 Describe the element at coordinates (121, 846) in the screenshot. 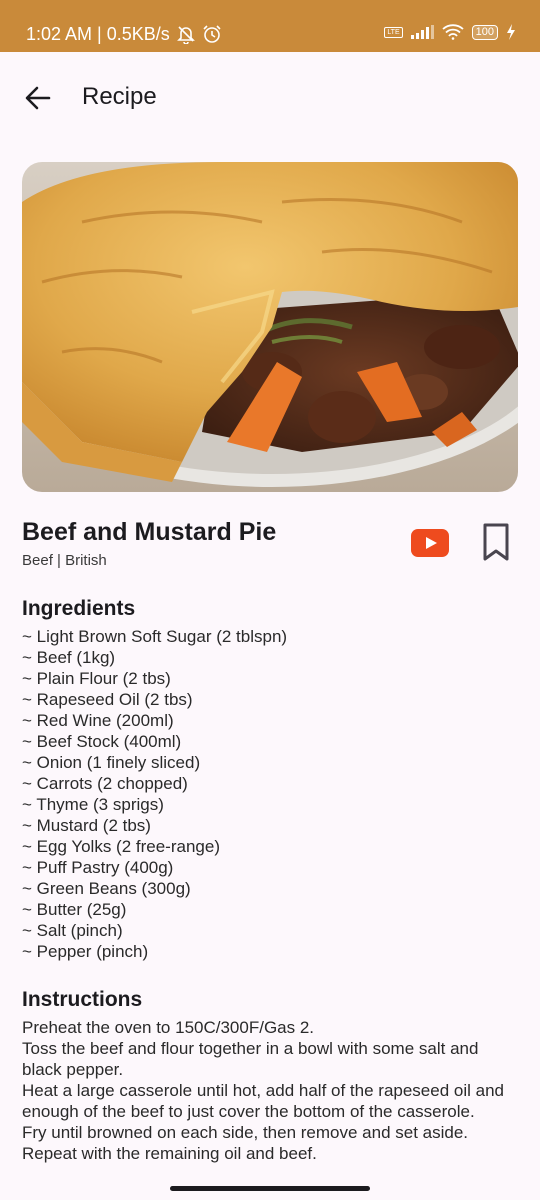

I see `ingredient-item: ~ Egg Yolks (2 free-range)` at that location.